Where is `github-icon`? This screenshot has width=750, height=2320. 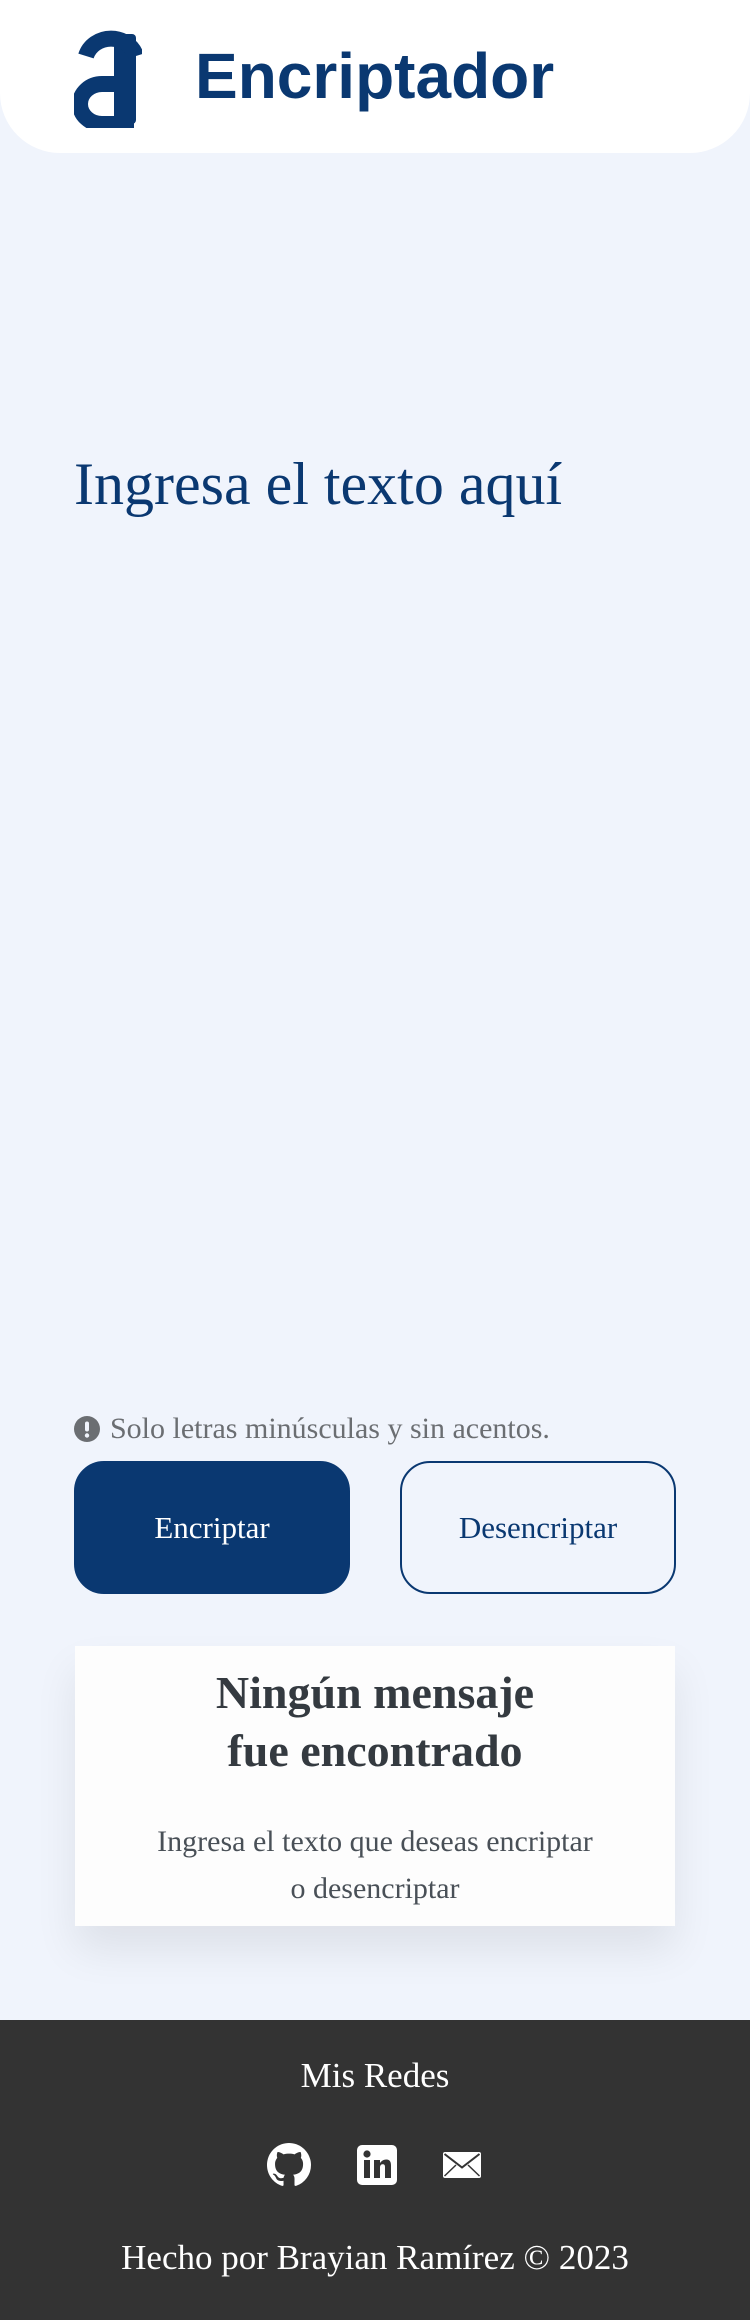
github-icon is located at coordinates (289, 2164).